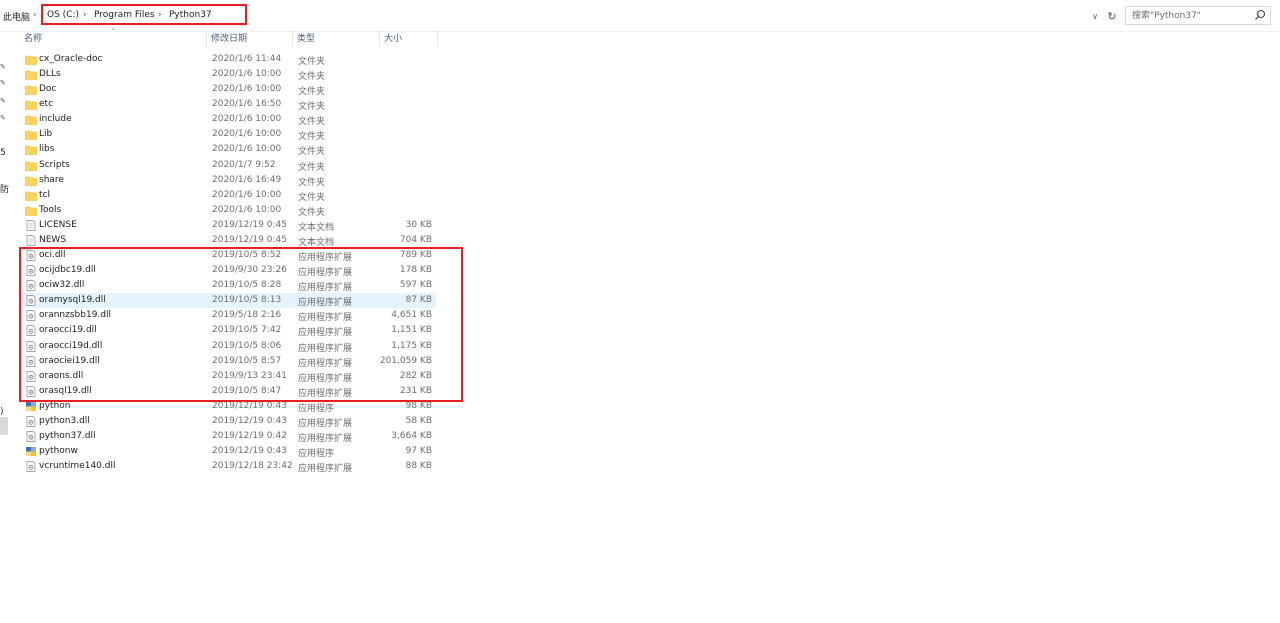 This screenshot has width=1280, height=623. What do you see at coordinates (77, 466) in the screenshot?
I see `file-name: vcruntime140.dll` at bounding box center [77, 466].